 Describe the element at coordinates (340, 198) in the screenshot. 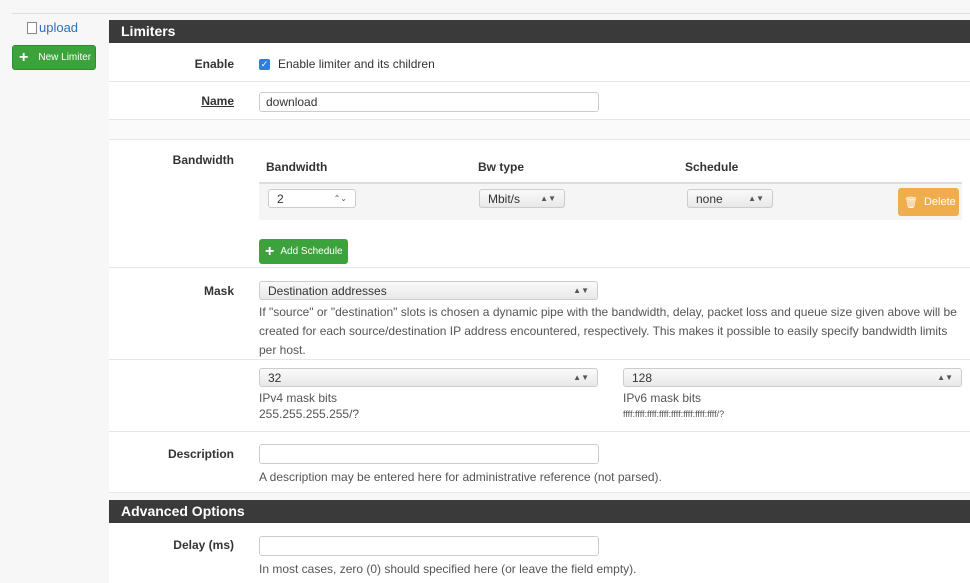

I see `spinner-icon: ⌃⌄` at that location.